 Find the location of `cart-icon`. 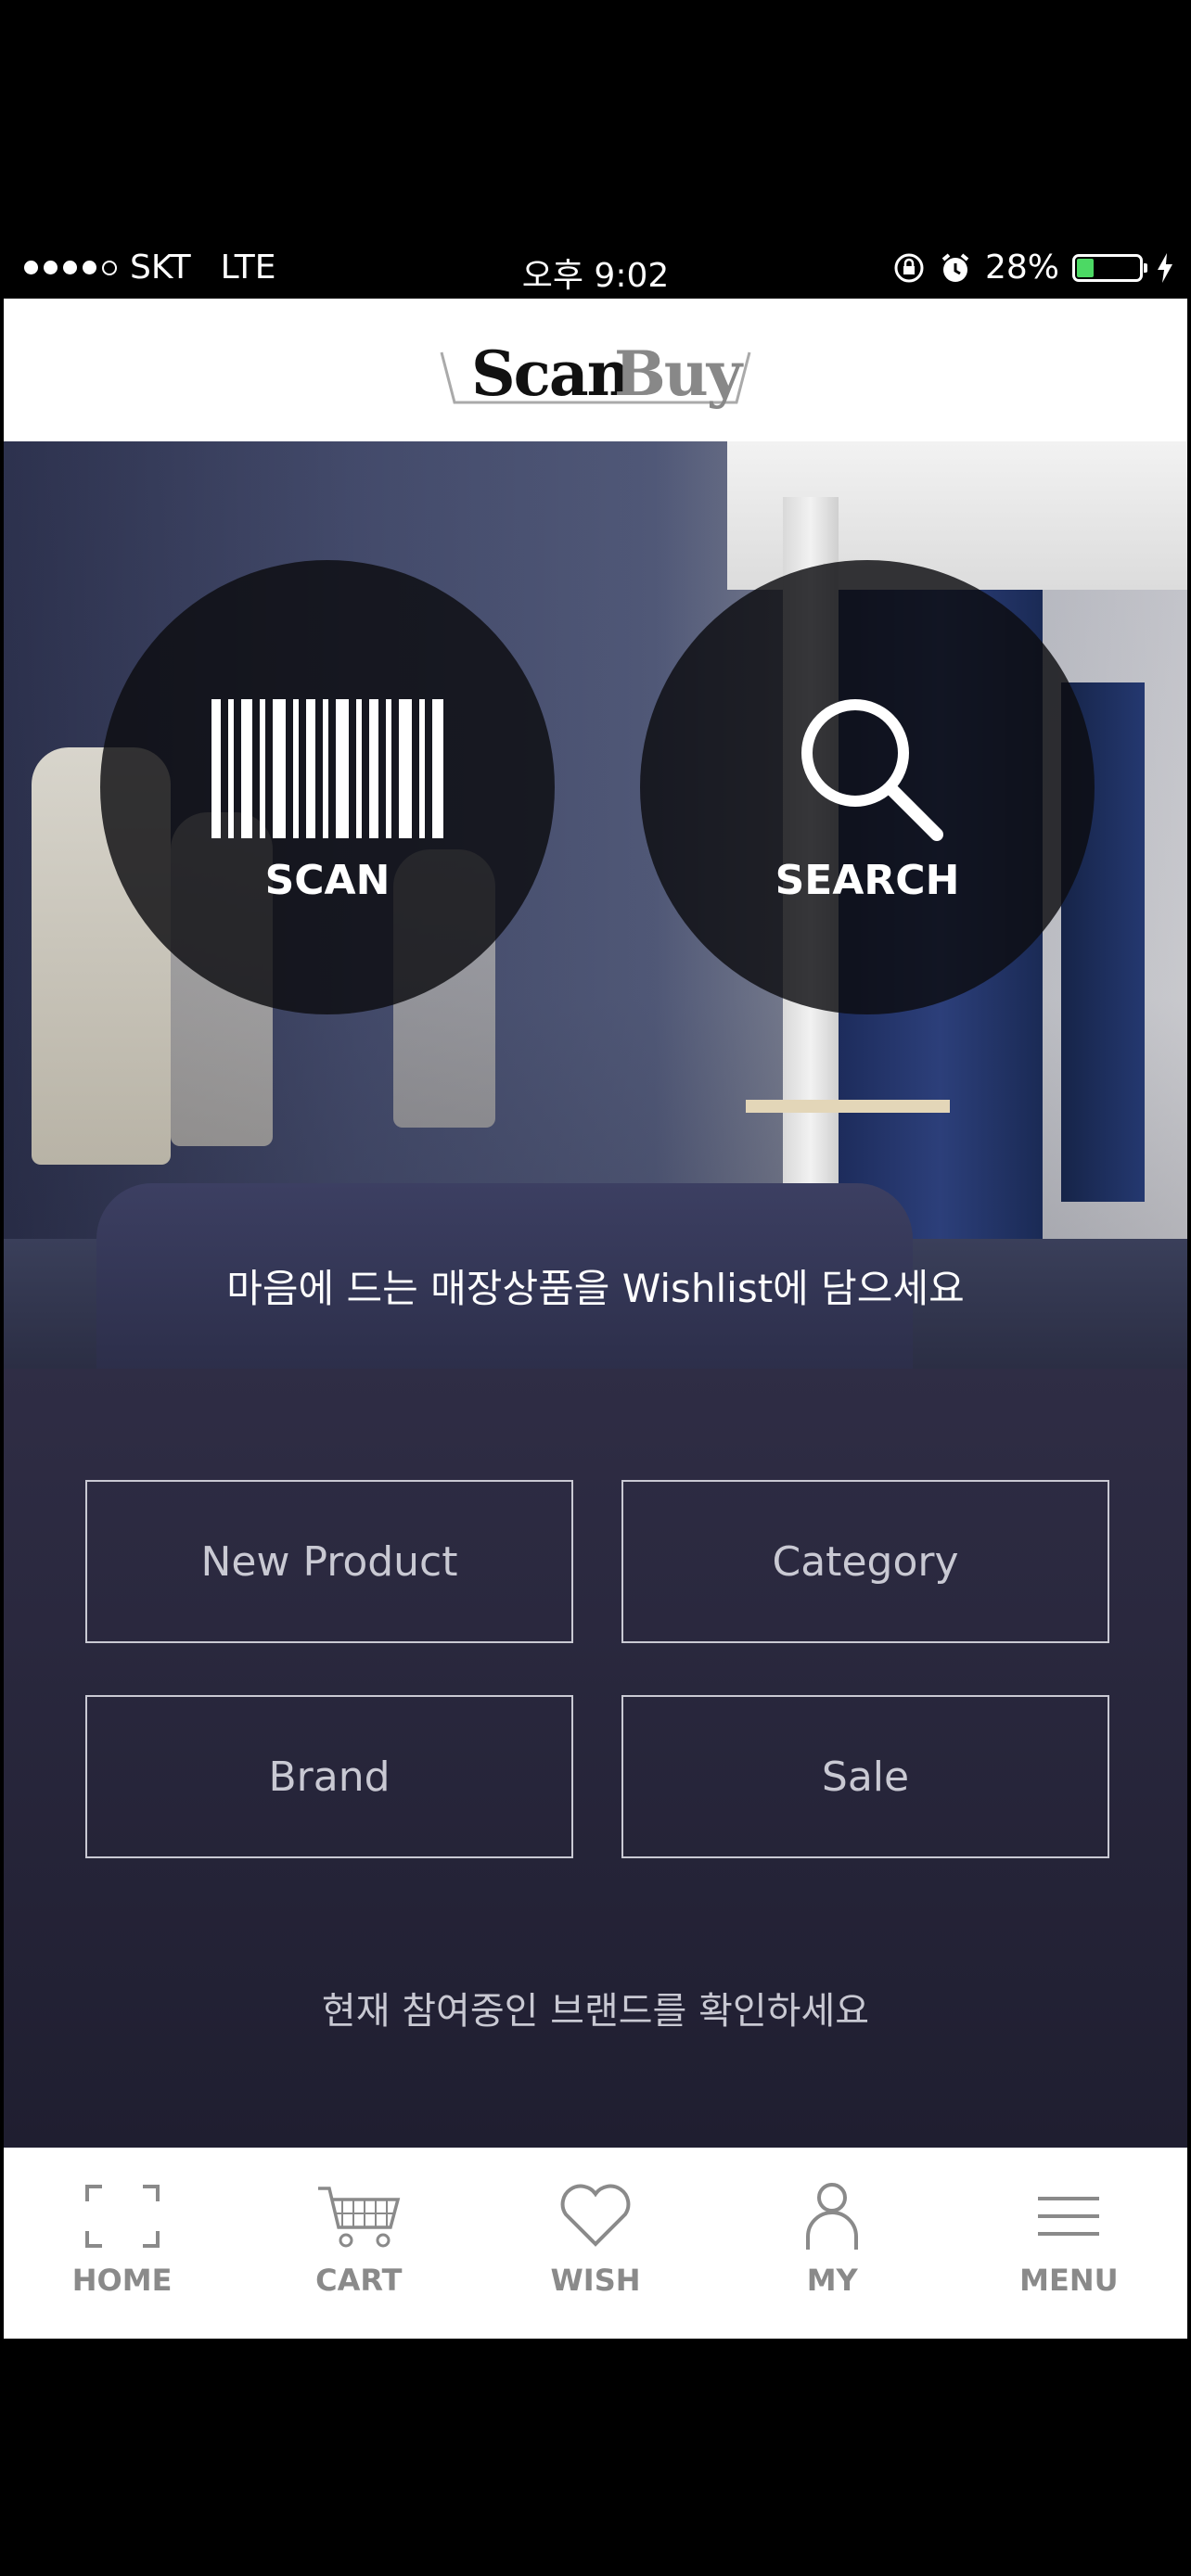

cart-icon is located at coordinates (359, 2218).